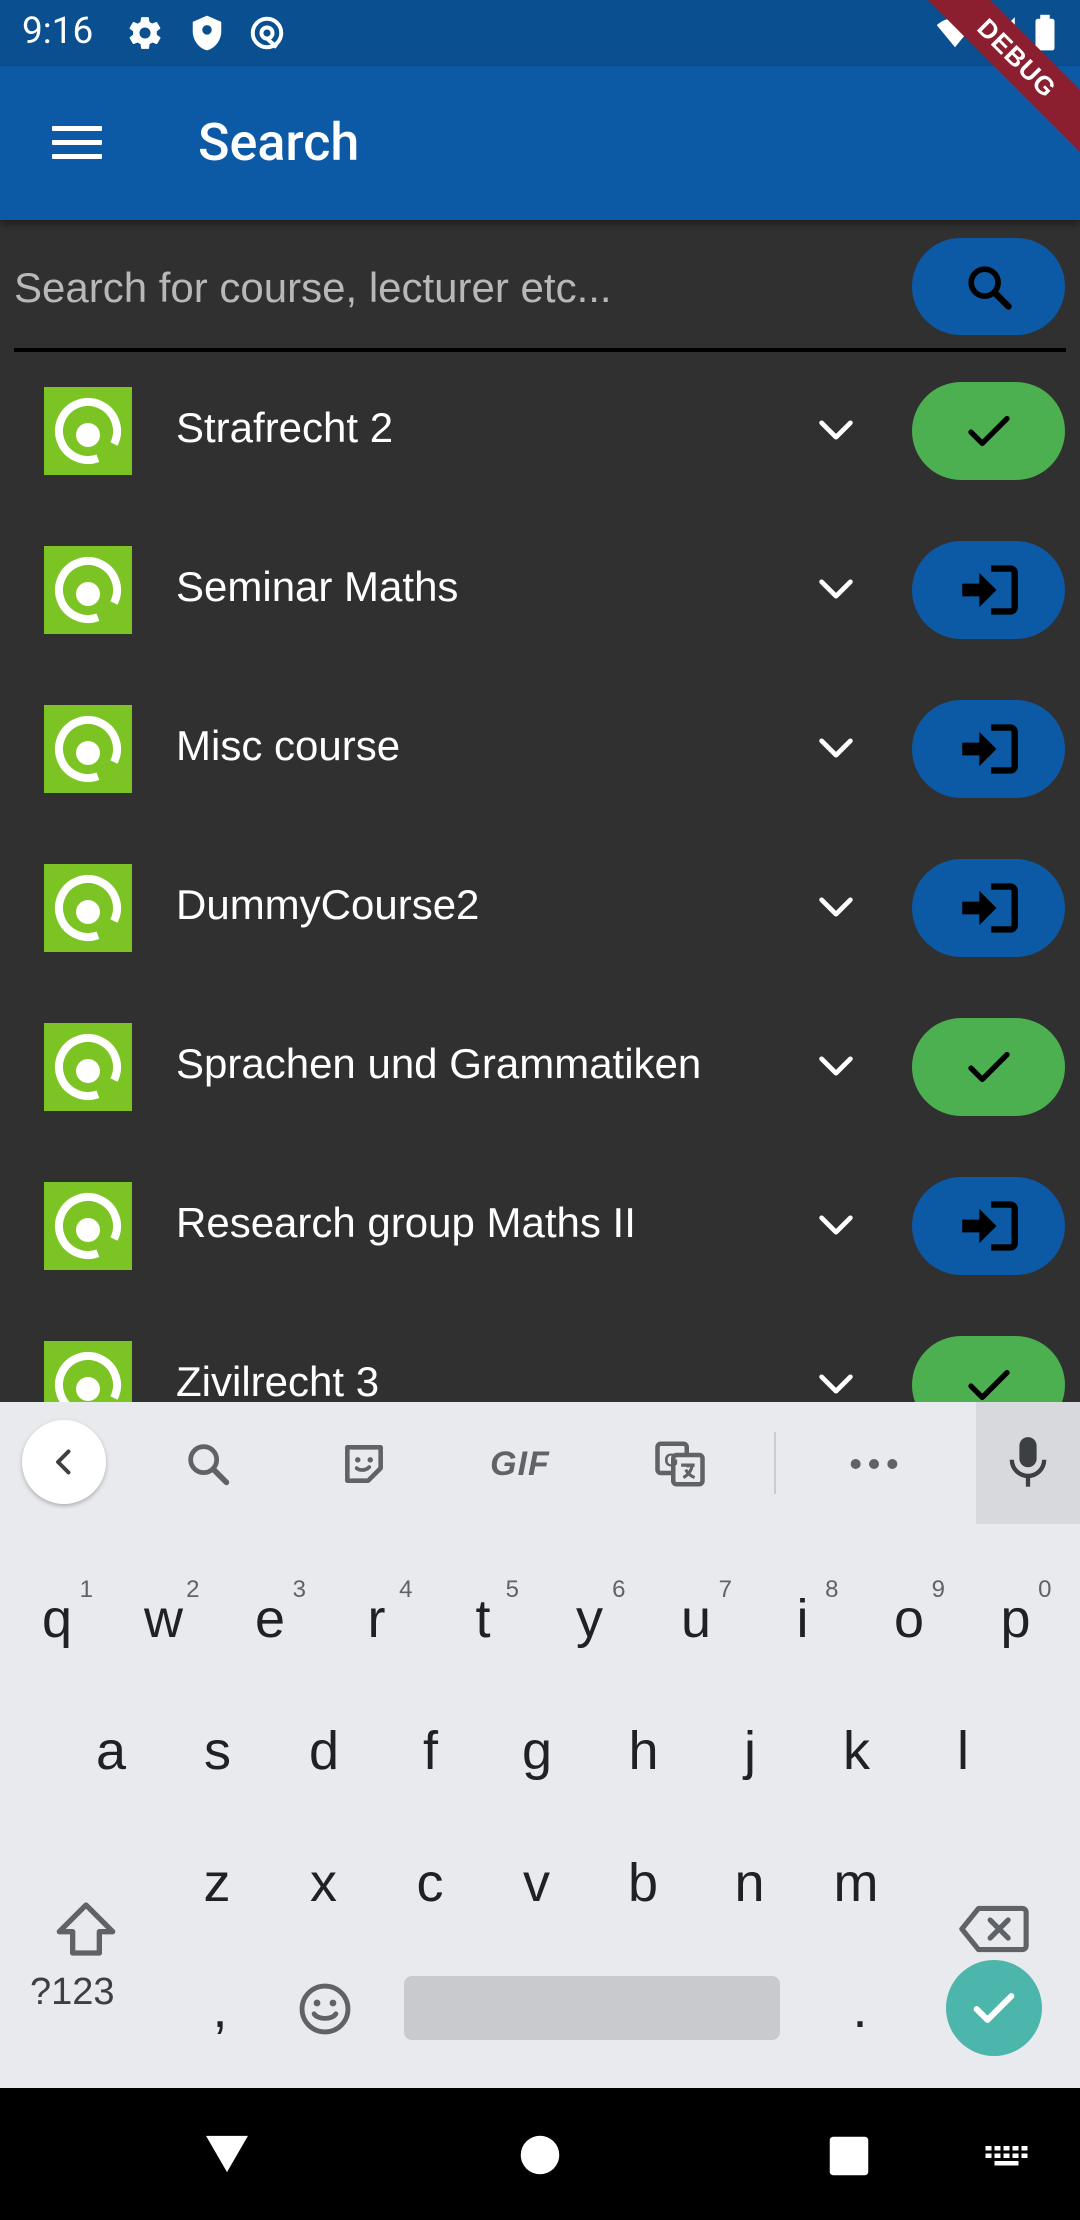 The width and height of the screenshot is (1080, 2220). What do you see at coordinates (406, 1589) in the screenshot?
I see `key-hint: 4` at bounding box center [406, 1589].